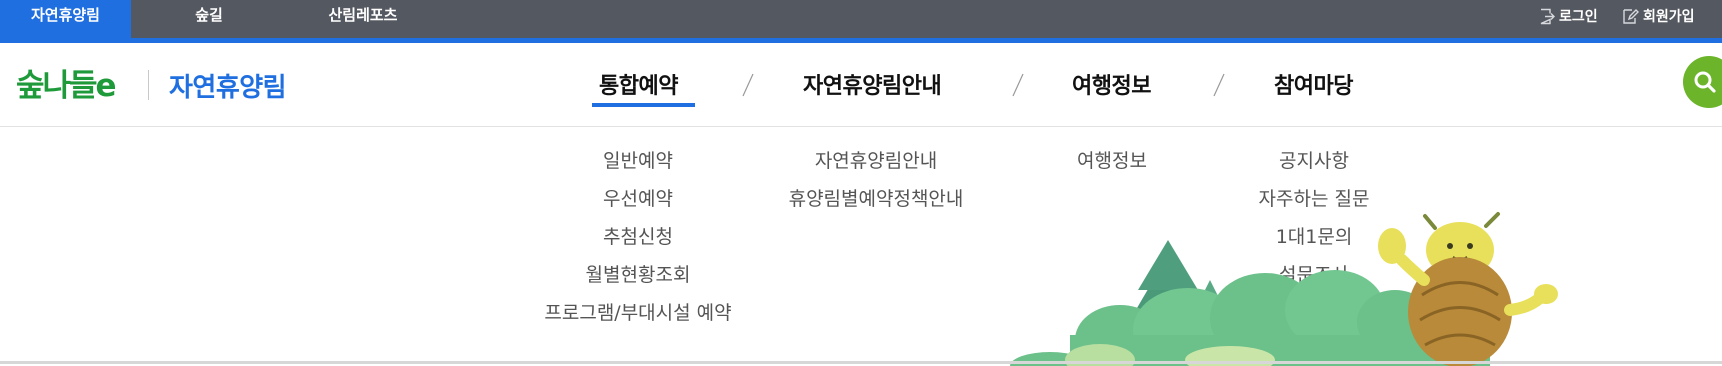 This screenshot has height=366, width=1722. Describe the element at coordinates (872, 84) in the screenshot. I see `gnb-forest-guide: 자연휴양림안내` at that location.